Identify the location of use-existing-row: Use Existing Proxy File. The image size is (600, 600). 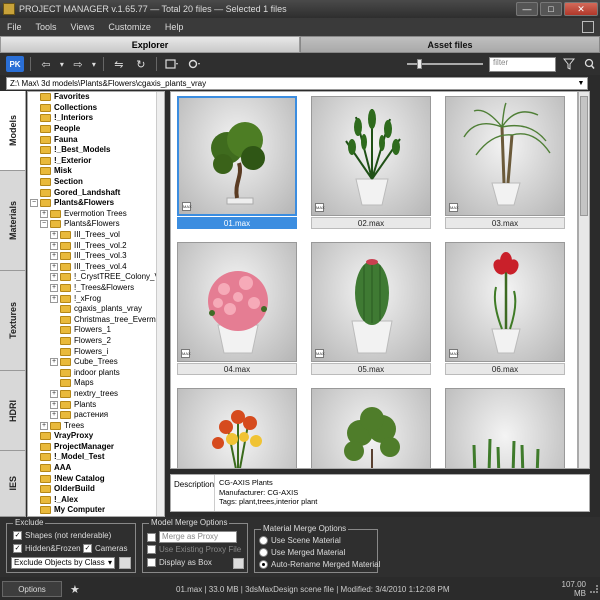
(194, 549).